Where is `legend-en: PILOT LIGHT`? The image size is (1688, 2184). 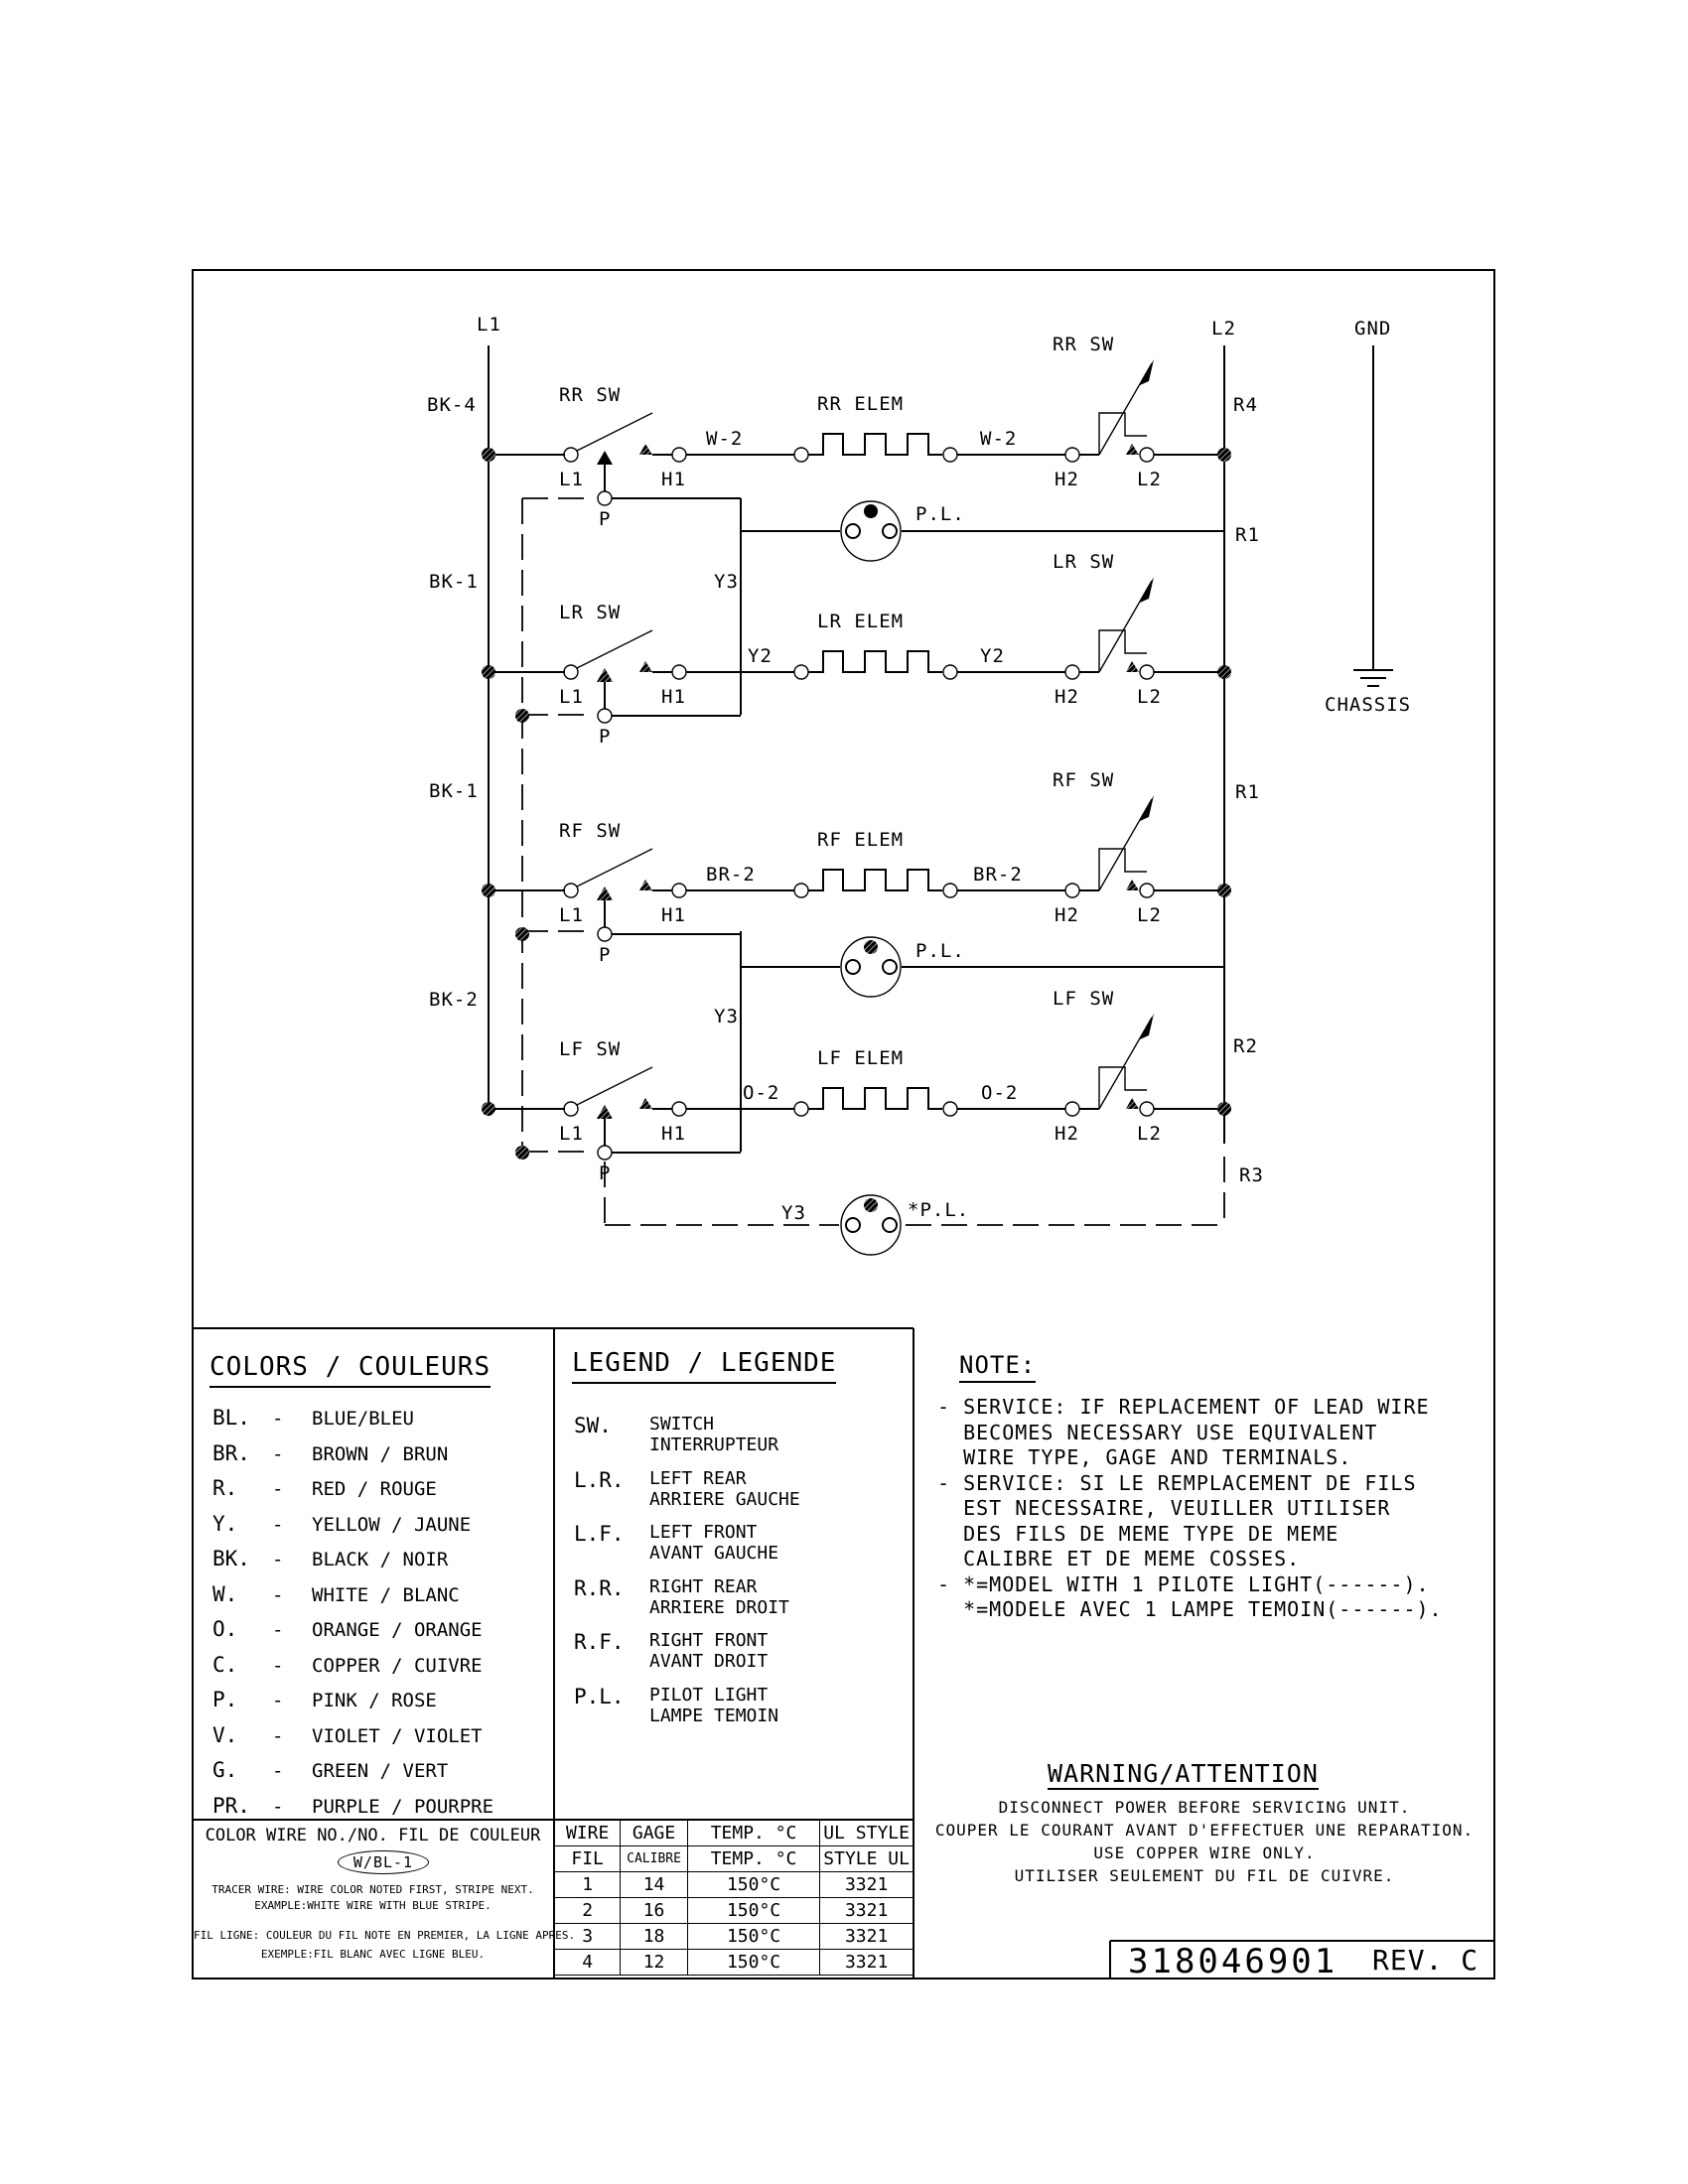 legend-en: PILOT LIGHT is located at coordinates (709, 1695).